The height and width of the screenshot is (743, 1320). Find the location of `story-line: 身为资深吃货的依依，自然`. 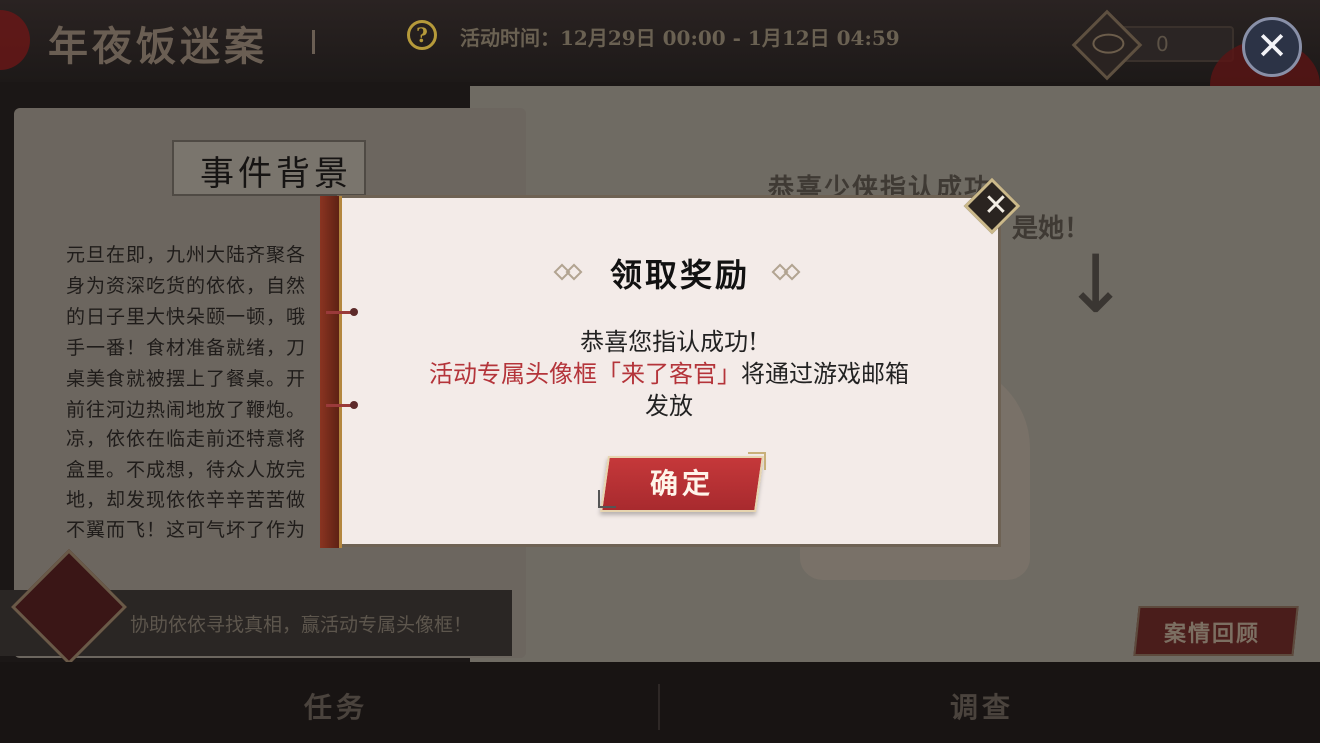

story-line: 身为资深吃货的依依，自然 is located at coordinates (186, 286).